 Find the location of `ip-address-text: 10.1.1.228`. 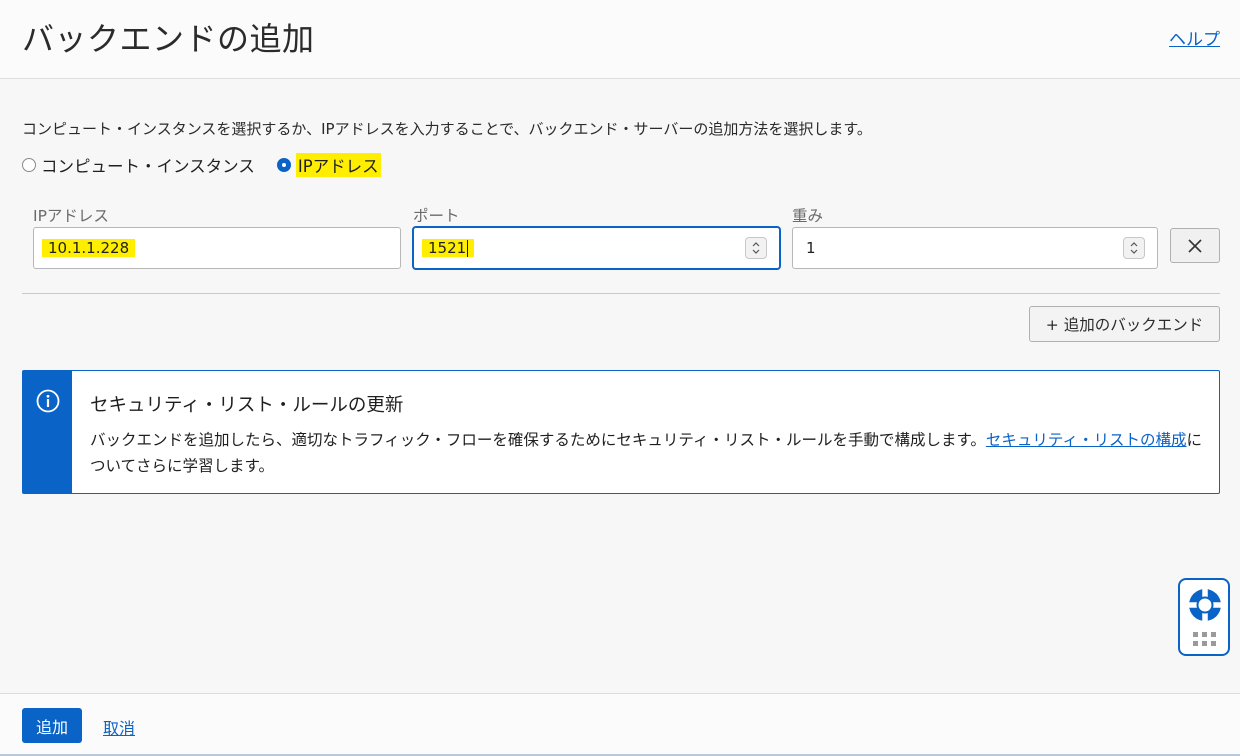

ip-address-text: 10.1.1.228 is located at coordinates (89, 248).